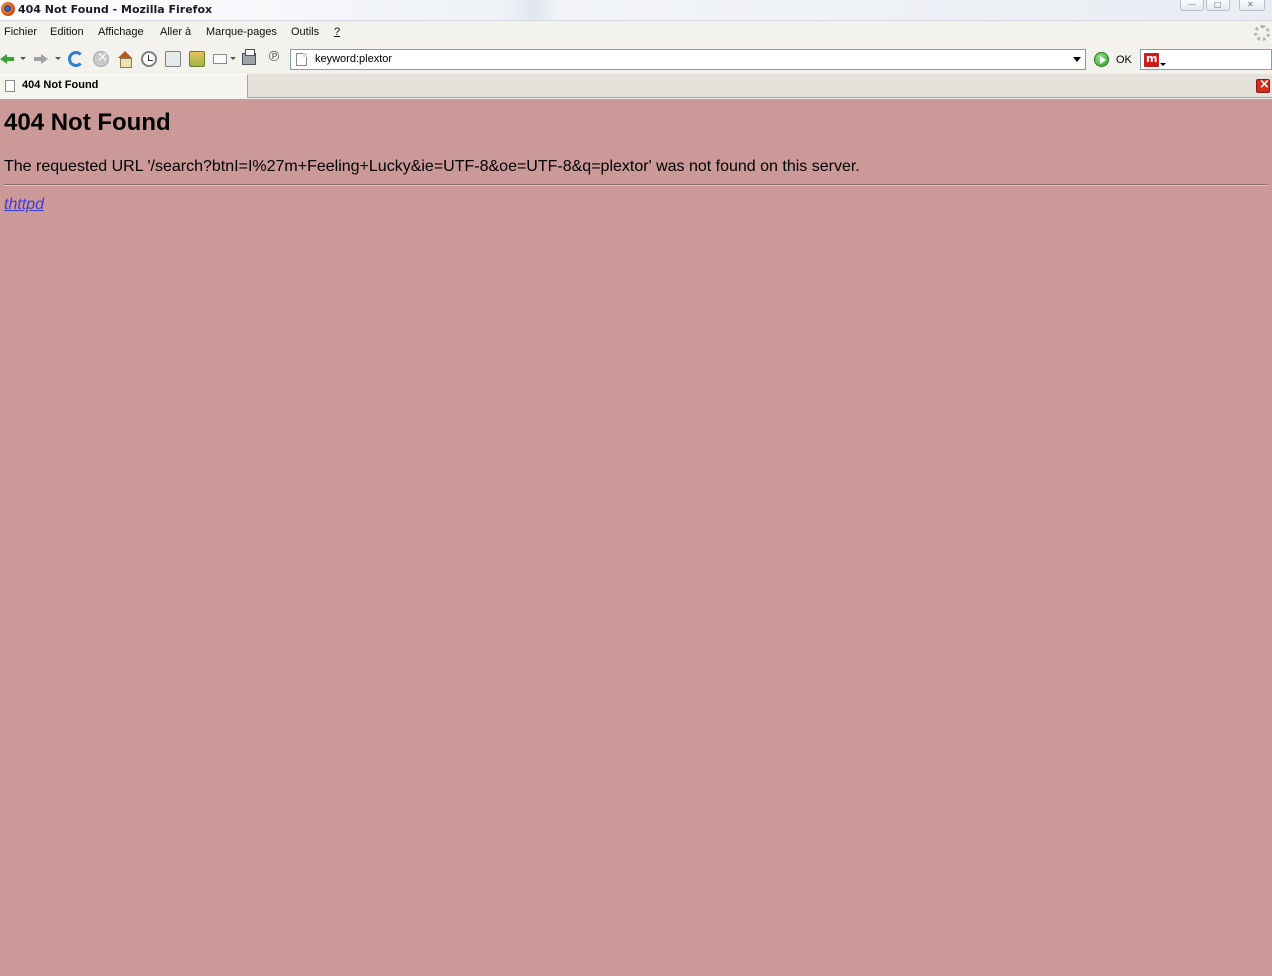 The height and width of the screenshot is (976, 1272). I want to click on maximize-icon: □, so click(1218, 4).